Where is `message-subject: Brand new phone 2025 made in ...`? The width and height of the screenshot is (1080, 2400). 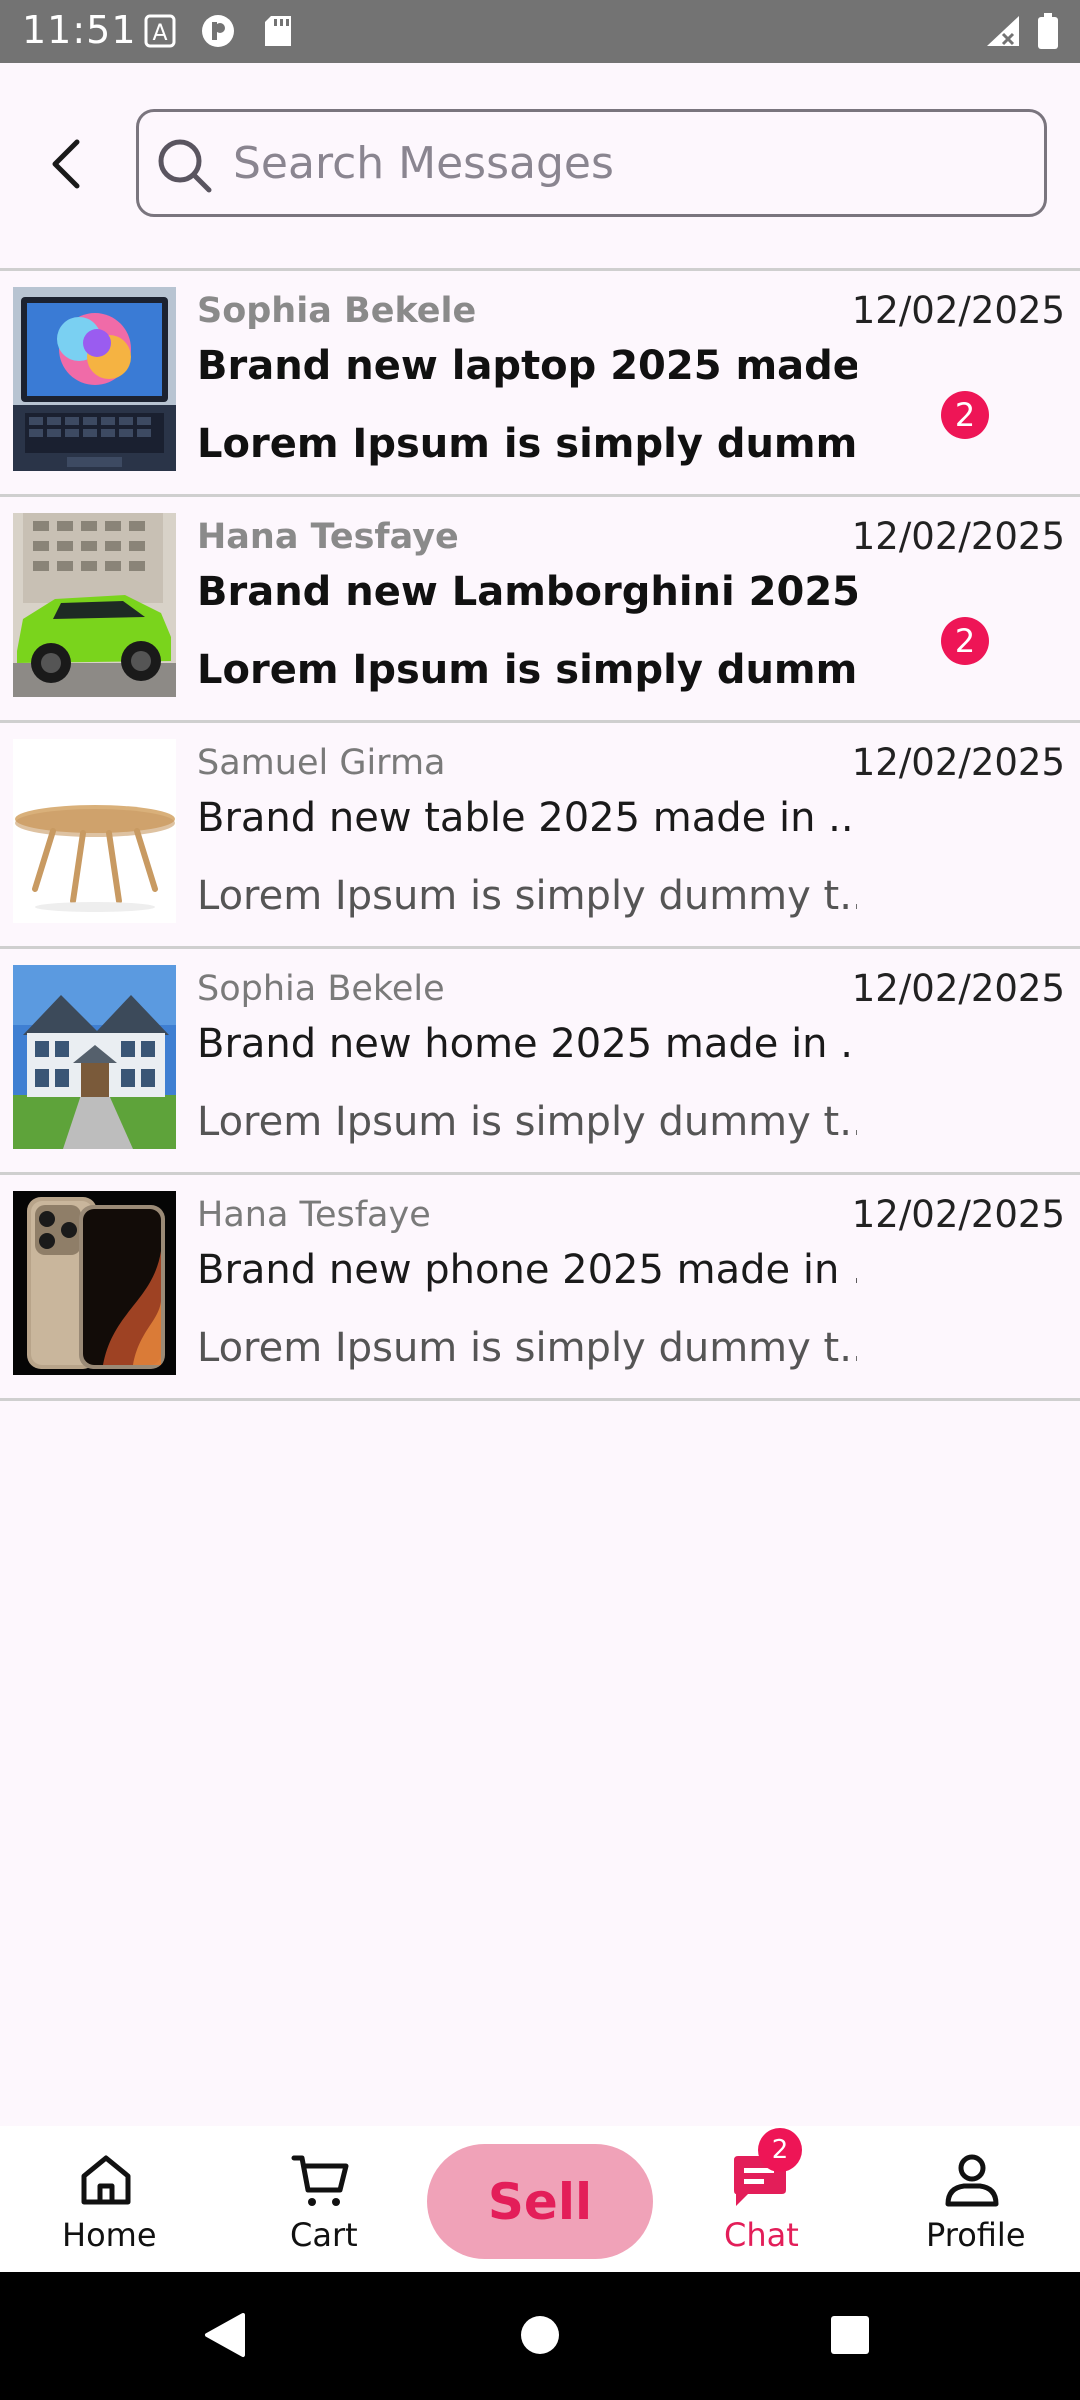
message-subject: Brand new phone 2025 made in ... is located at coordinates (527, 1270).